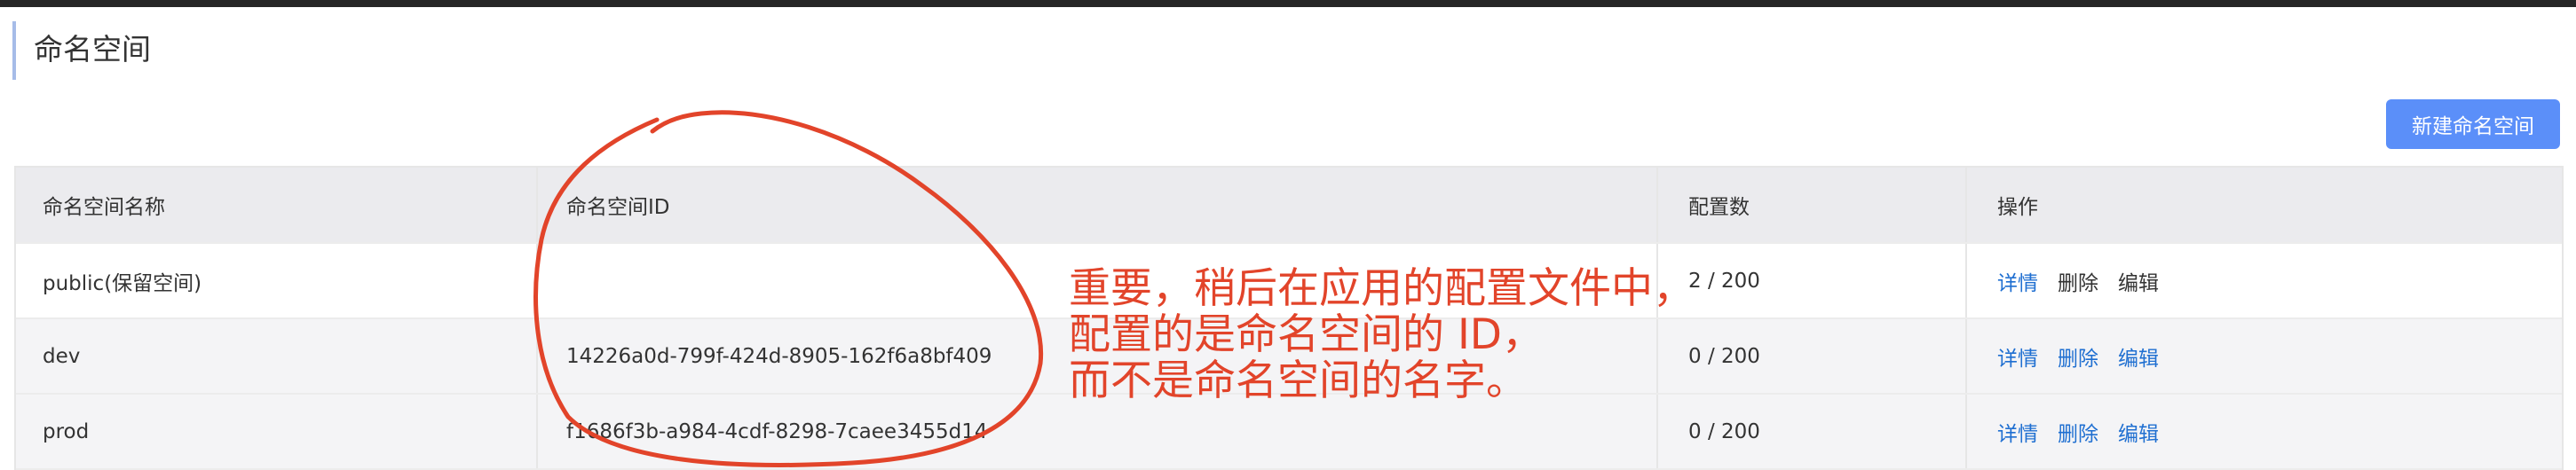 The height and width of the screenshot is (470, 2576). Describe the element at coordinates (1812, 205) in the screenshot. I see `header-config-count: 配置数` at that location.